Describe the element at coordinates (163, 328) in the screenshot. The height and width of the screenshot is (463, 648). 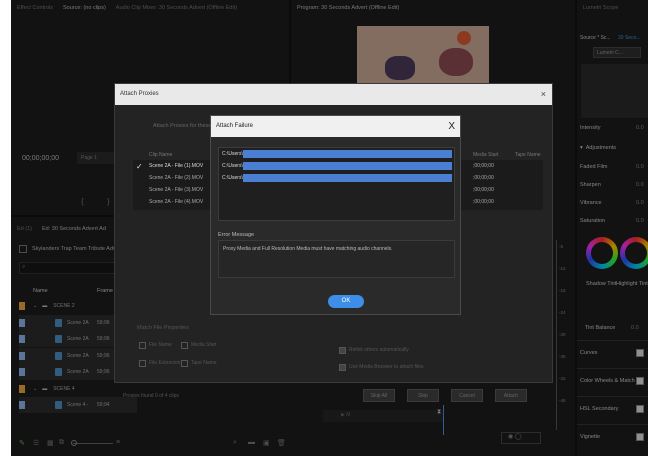
I see `match-file-properties-label: Match File Properties` at that location.